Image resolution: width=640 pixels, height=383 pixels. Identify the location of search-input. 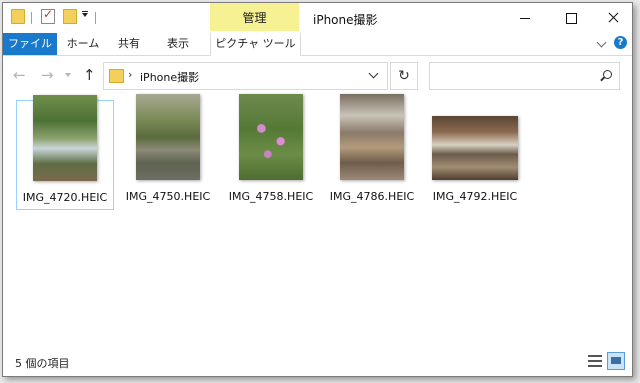
(524, 76).